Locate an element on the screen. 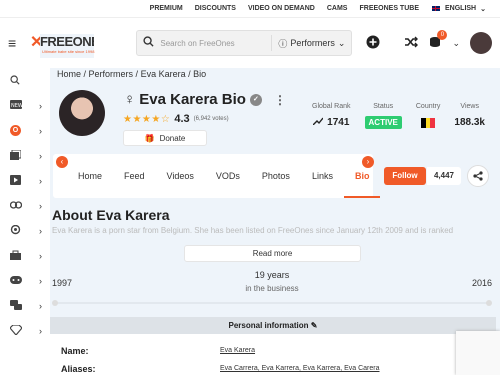  stat-label: Views is located at coordinates (469, 106).